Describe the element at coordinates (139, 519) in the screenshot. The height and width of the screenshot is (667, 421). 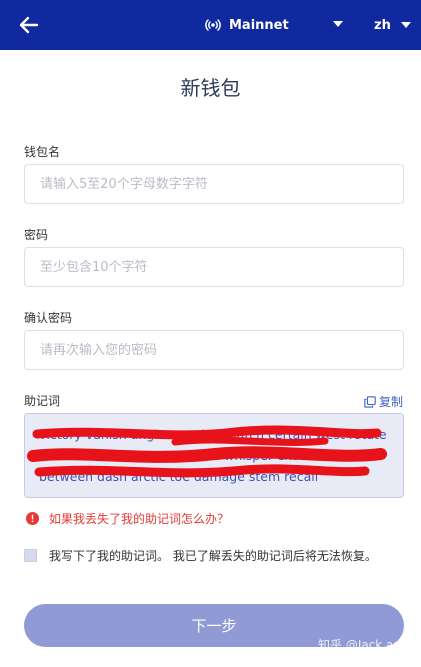
I see `lost-mnemonic-help-text: 如果我丢失了我的助记词怎么办？` at that location.